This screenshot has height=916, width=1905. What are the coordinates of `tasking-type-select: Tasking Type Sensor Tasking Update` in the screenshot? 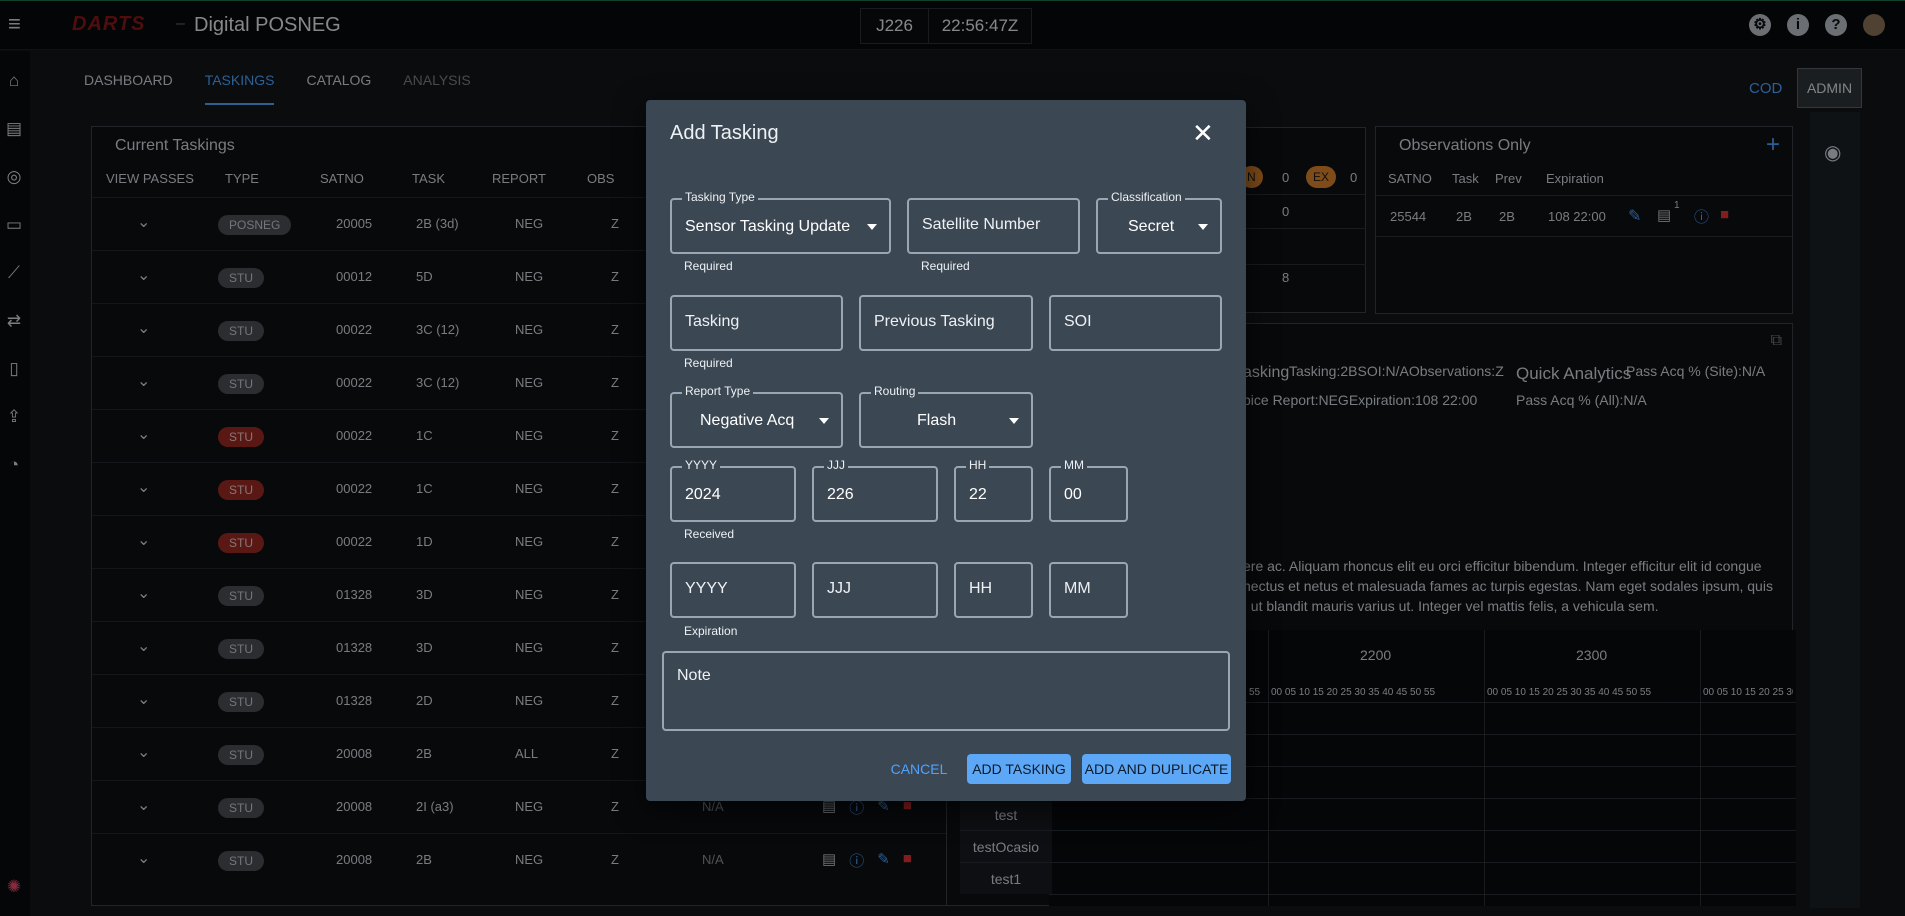 It's located at (780, 222).